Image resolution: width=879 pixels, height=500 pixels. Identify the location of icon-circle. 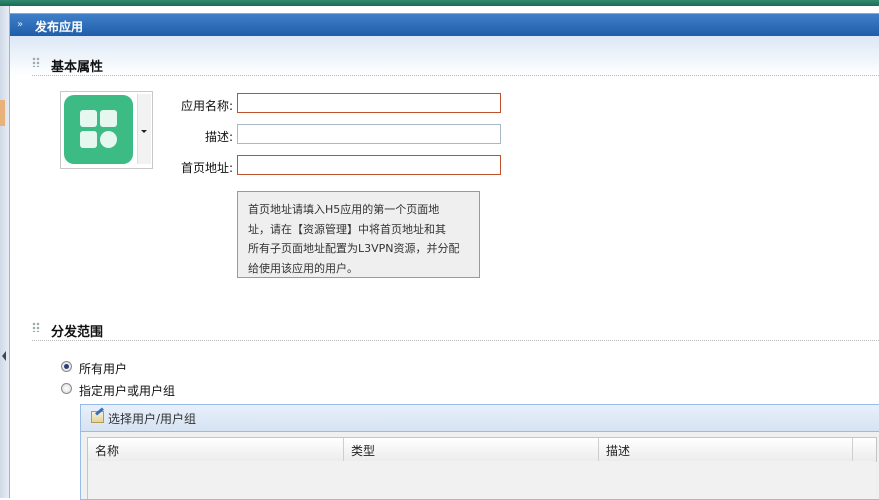
(108, 139).